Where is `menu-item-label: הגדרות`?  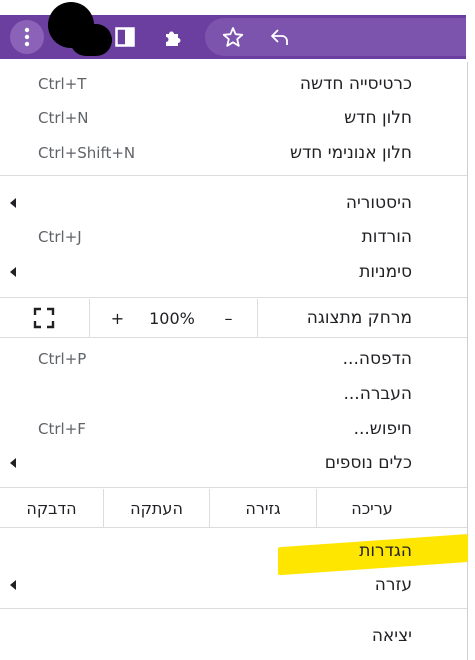 menu-item-label: הגדרות is located at coordinates (385, 551).